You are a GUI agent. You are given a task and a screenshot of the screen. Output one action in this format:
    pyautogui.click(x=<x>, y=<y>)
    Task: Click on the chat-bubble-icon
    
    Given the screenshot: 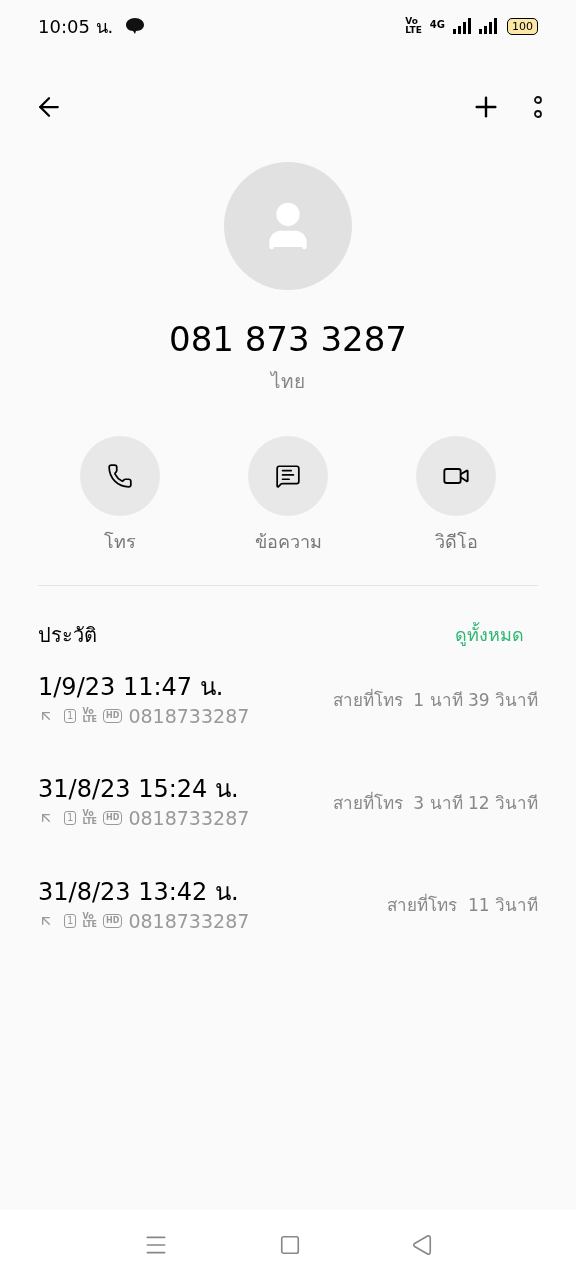 What is the action you would take?
    pyautogui.click(x=135, y=26)
    